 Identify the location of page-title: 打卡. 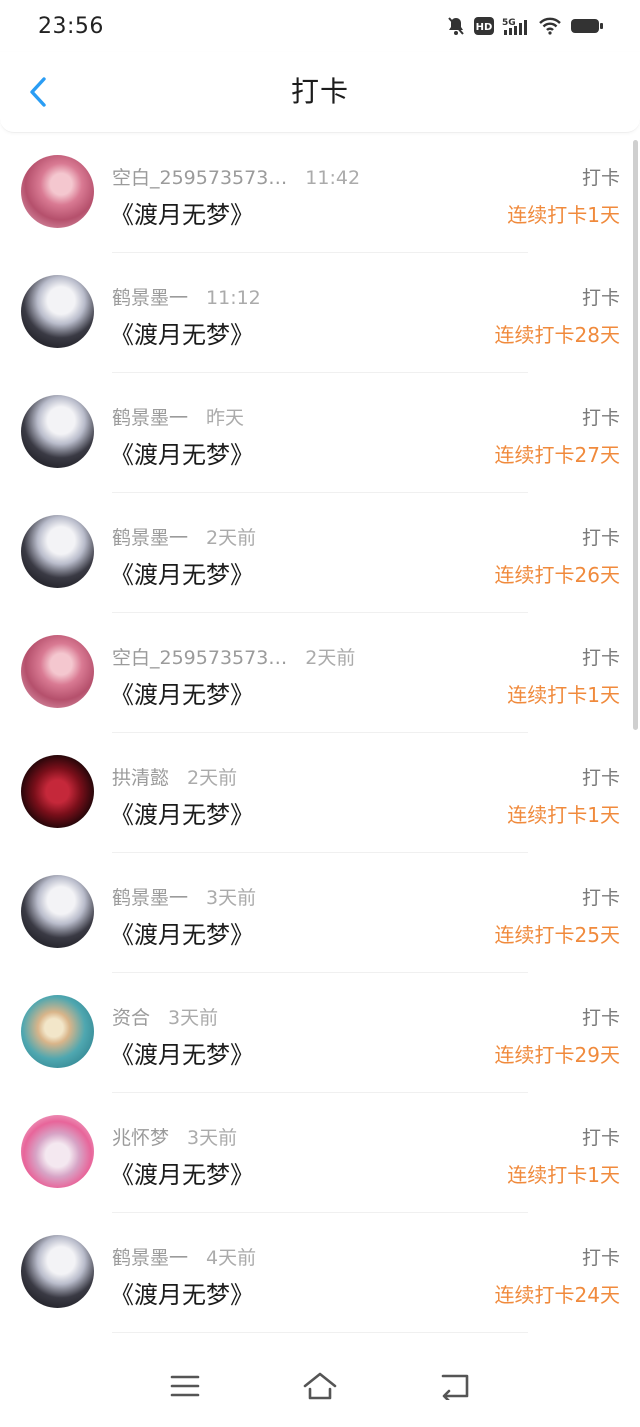
(319, 91).